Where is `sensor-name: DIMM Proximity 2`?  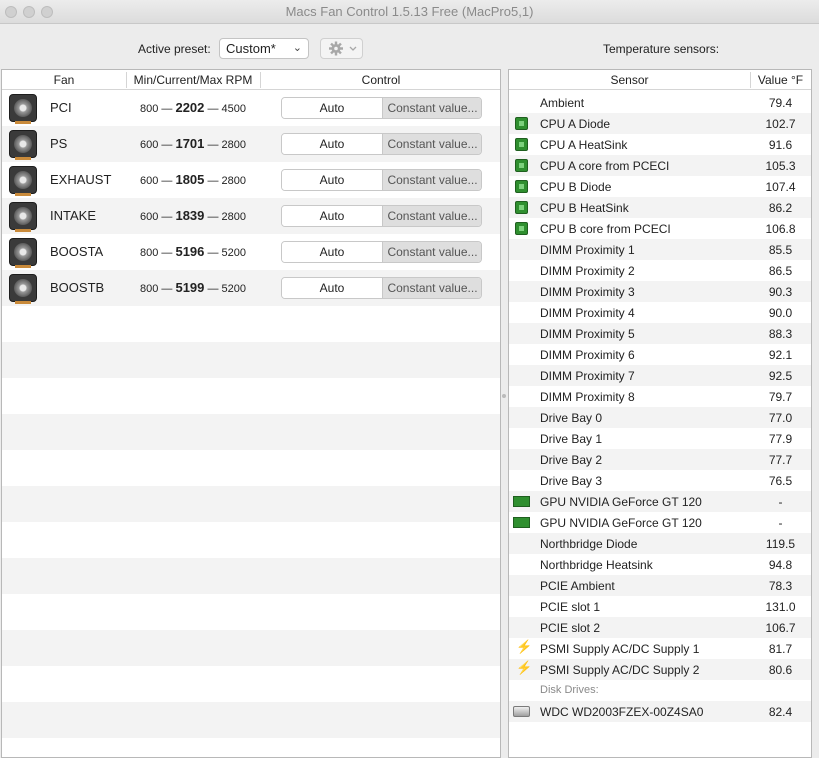
sensor-name: DIMM Proximity 2 is located at coordinates (587, 271).